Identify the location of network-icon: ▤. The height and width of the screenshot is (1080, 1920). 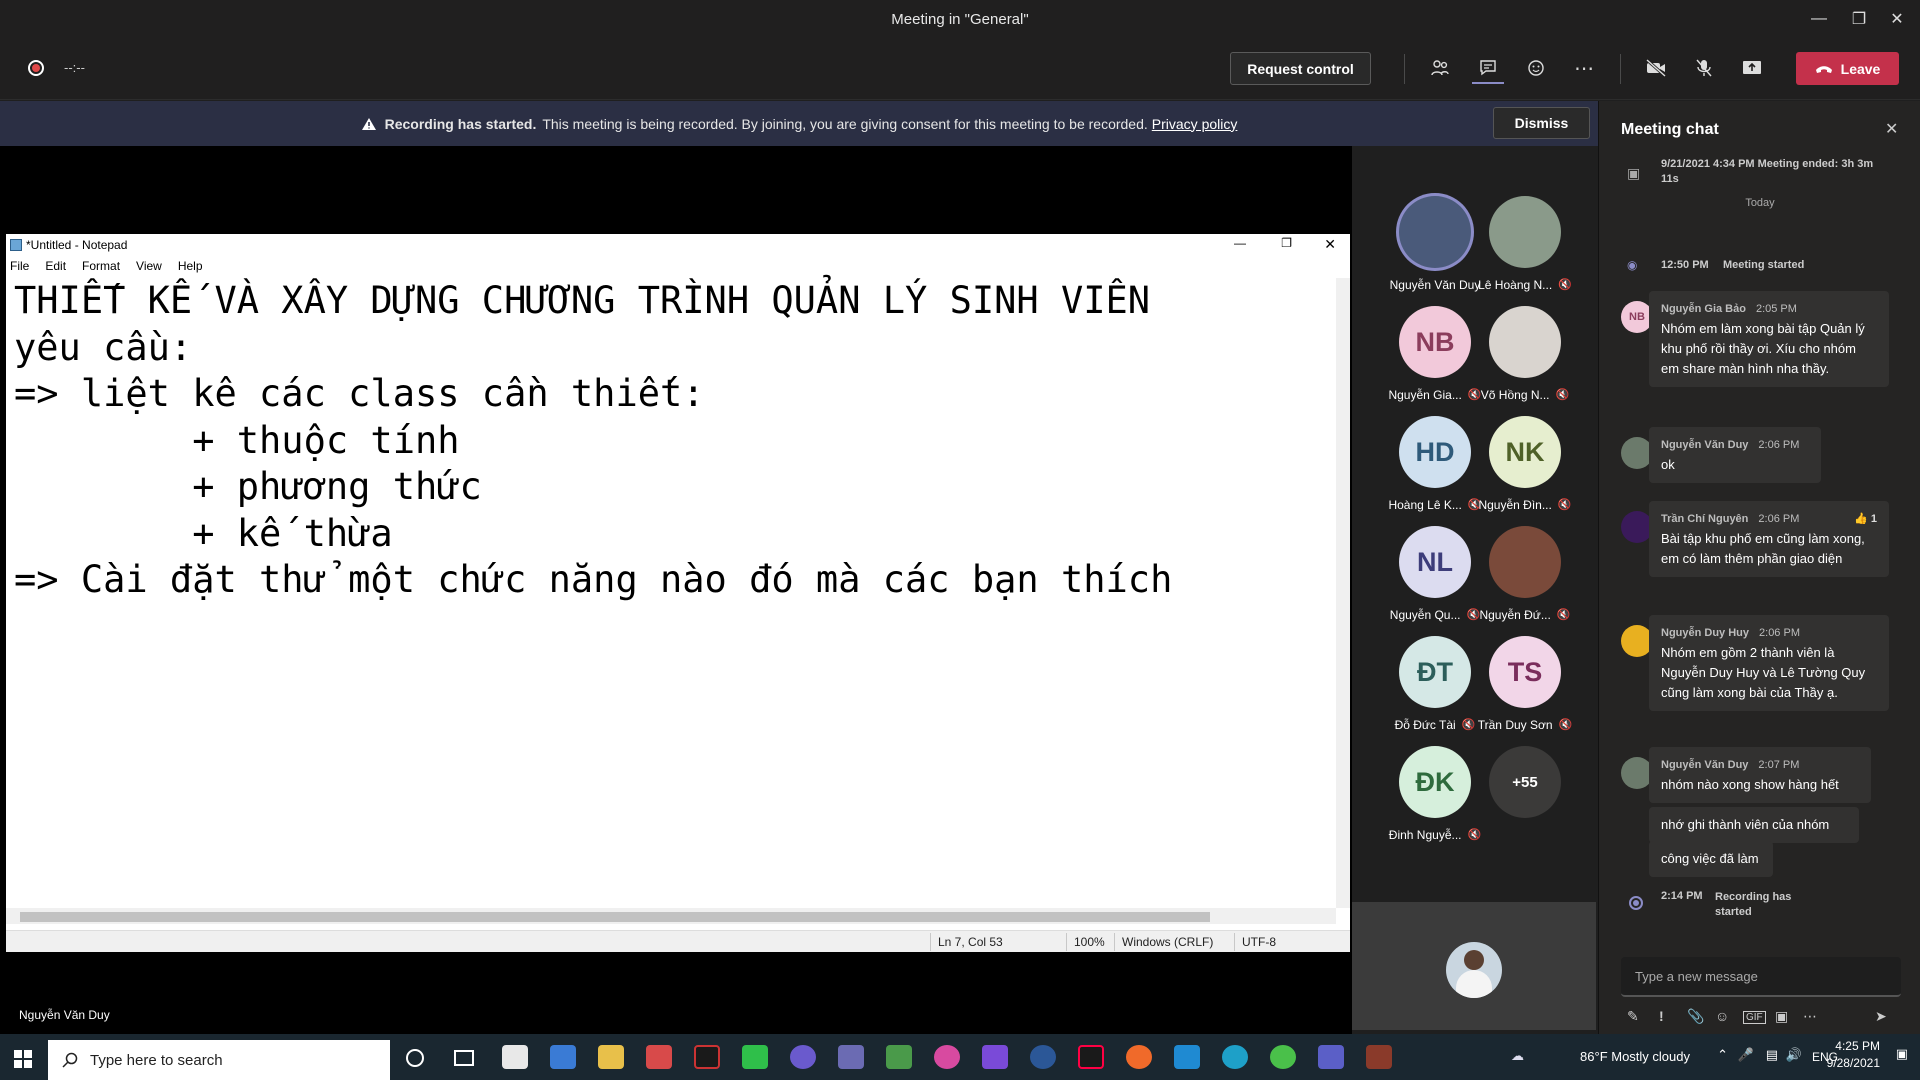
(1772, 1055).